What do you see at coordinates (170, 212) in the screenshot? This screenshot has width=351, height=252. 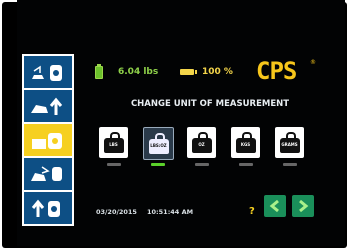 I see `time-readout: 10:51:44 AM` at bounding box center [170, 212].